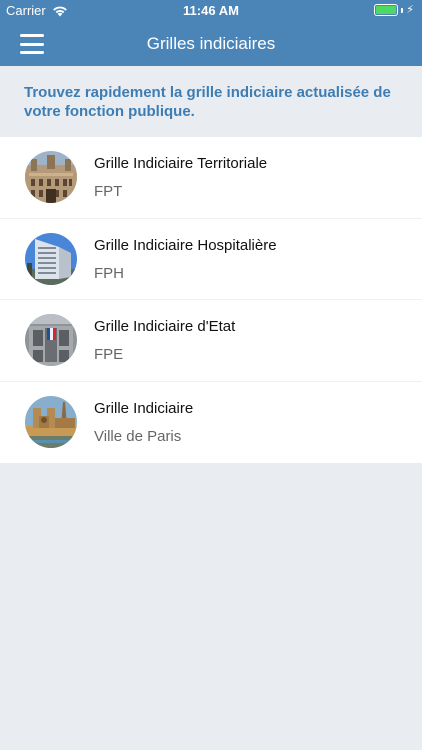 This screenshot has width=422, height=750. I want to click on clock: 11:46 AM, so click(211, 10).